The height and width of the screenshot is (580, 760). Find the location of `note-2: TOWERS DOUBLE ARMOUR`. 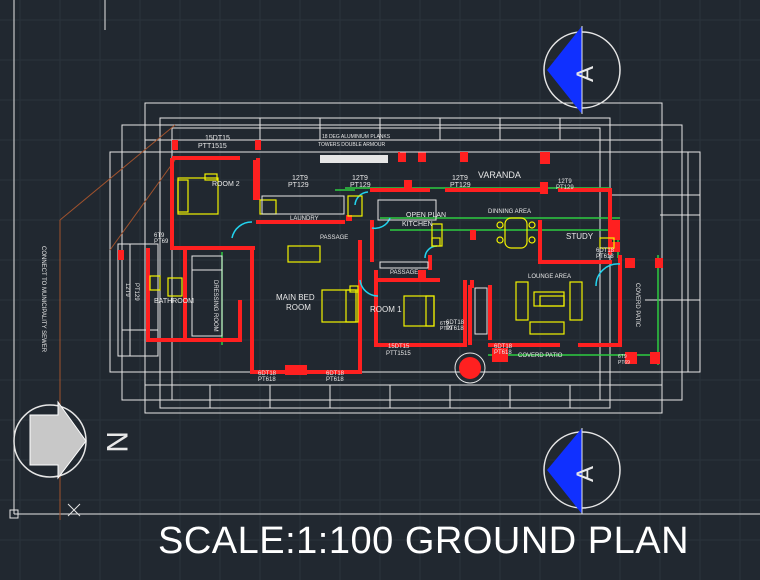

note-2: TOWERS DOUBLE ARMOUR is located at coordinates (352, 145).